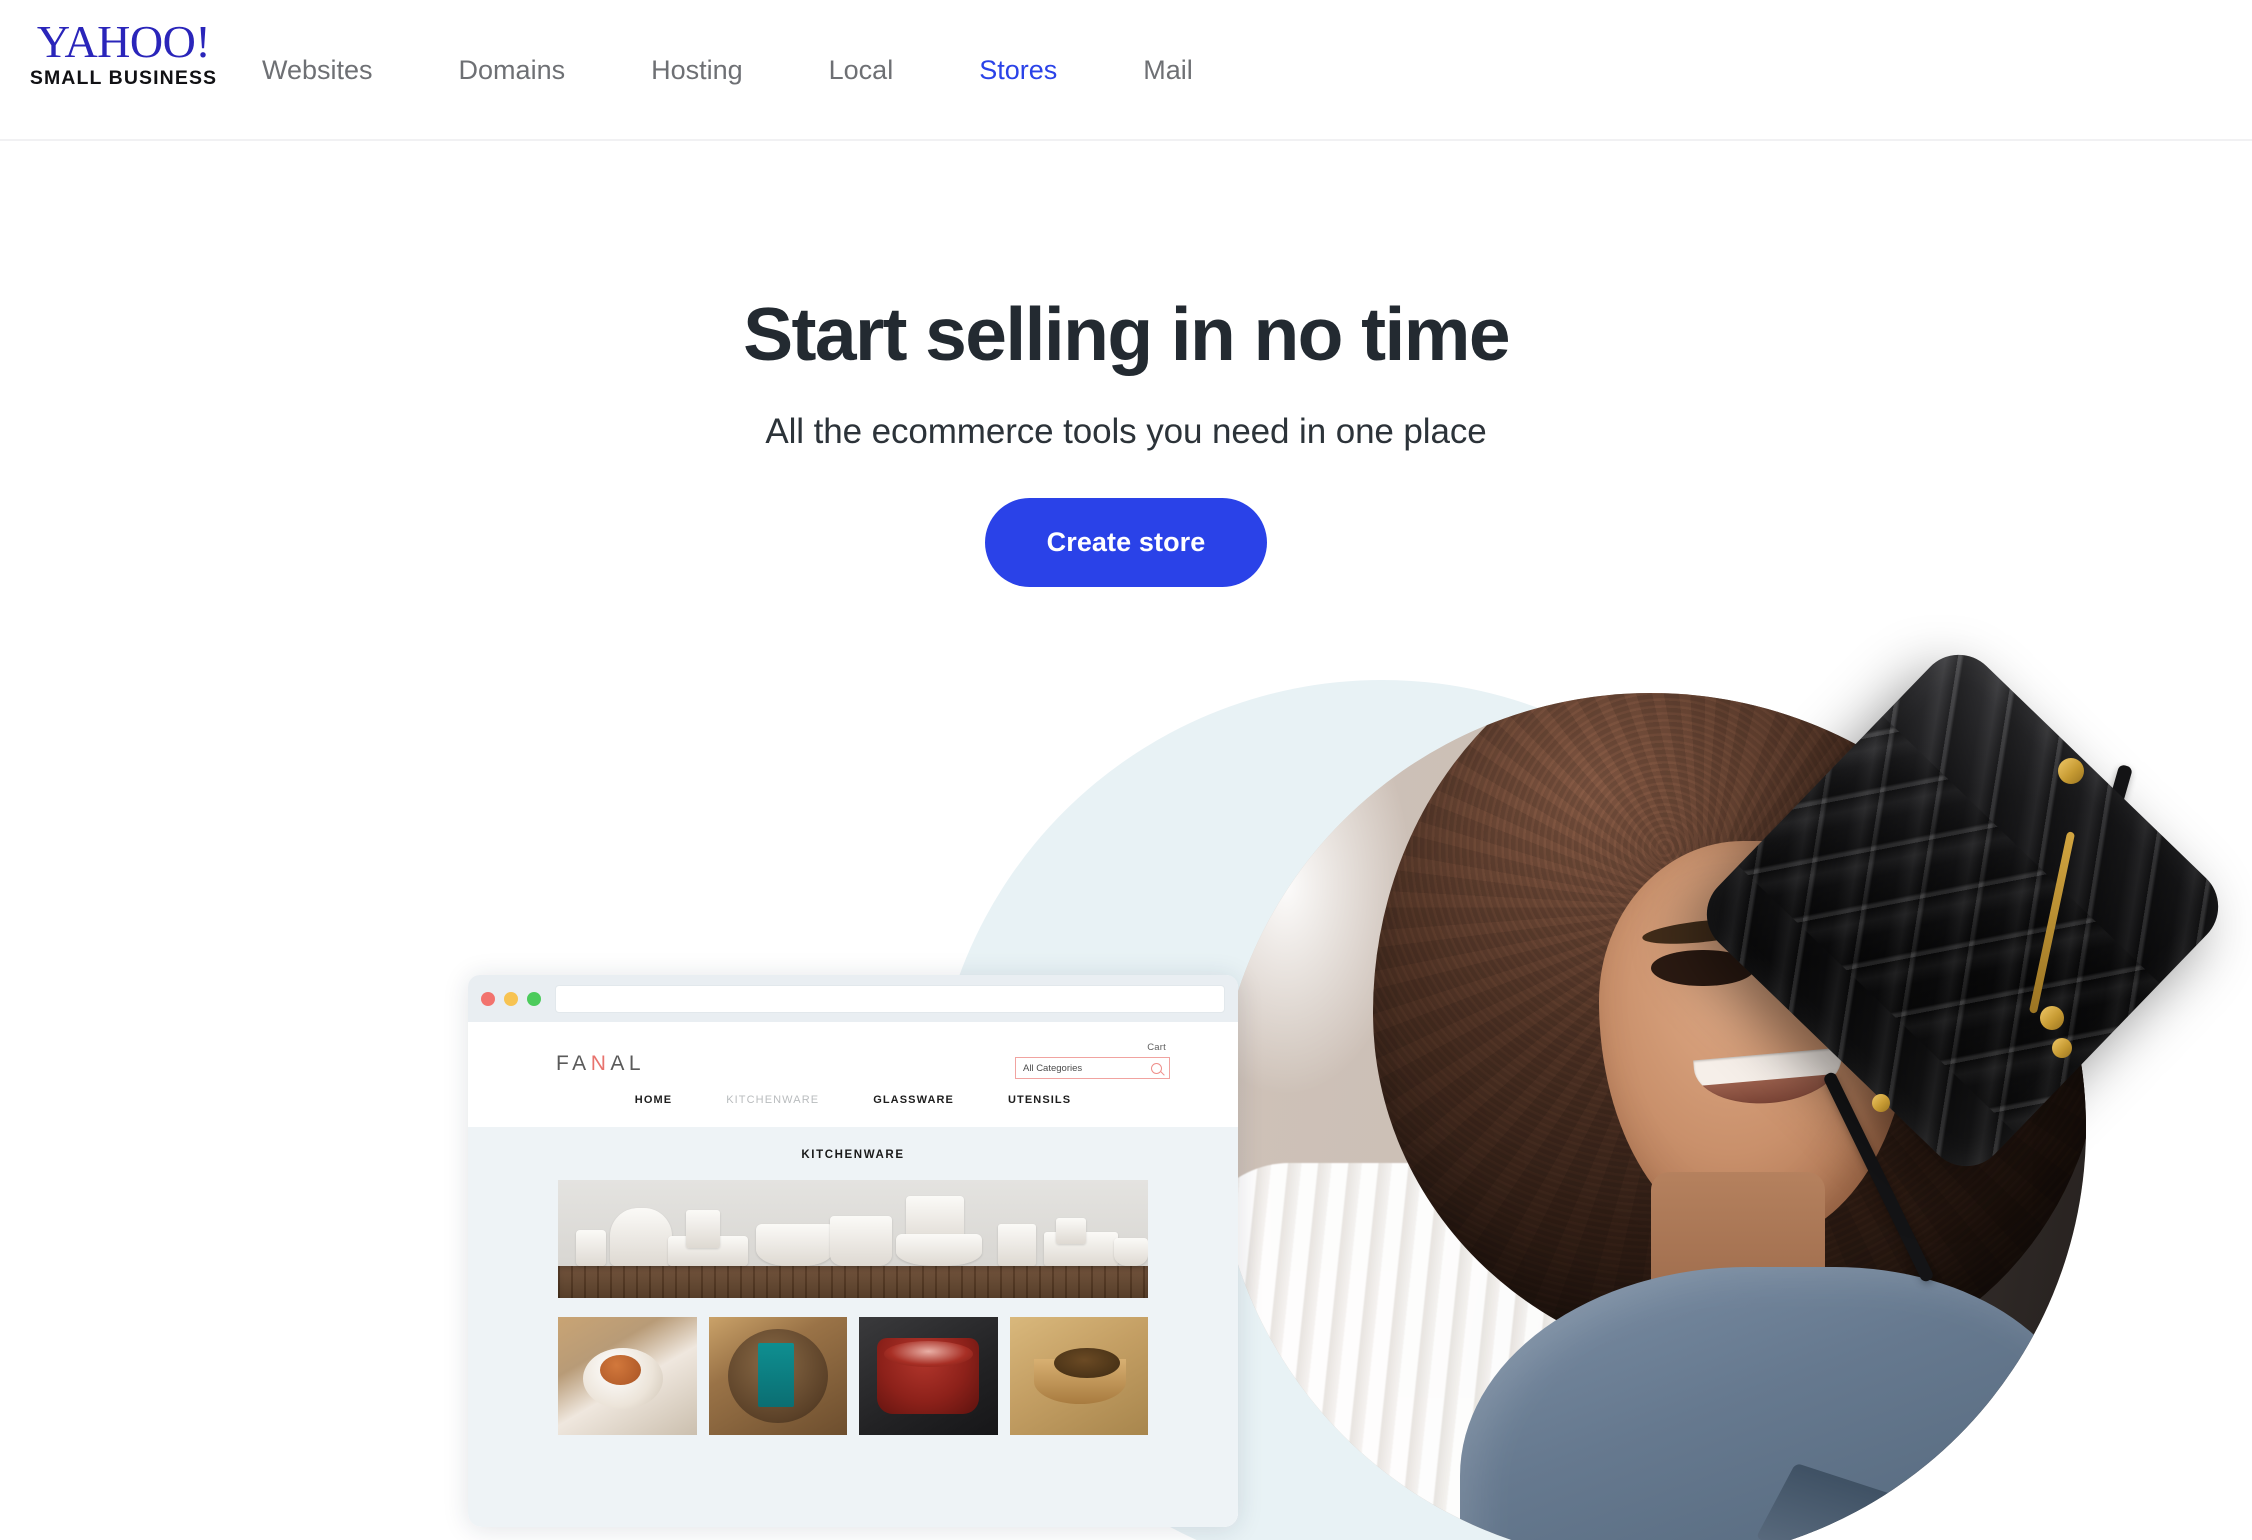 This screenshot has width=2252, height=1540. What do you see at coordinates (853, 1376) in the screenshot?
I see `store-product-thumbnails` at bounding box center [853, 1376].